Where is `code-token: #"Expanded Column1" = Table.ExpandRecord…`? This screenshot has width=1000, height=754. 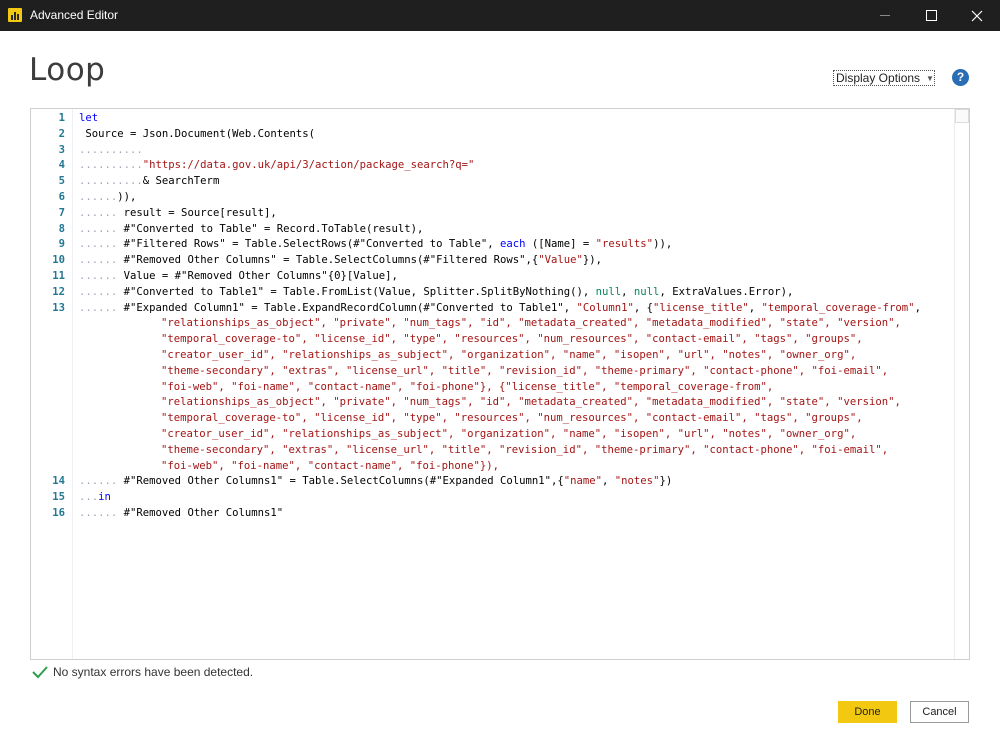 code-token: #"Expanded Column1" = Table.ExpandRecord… is located at coordinates (347, 307).